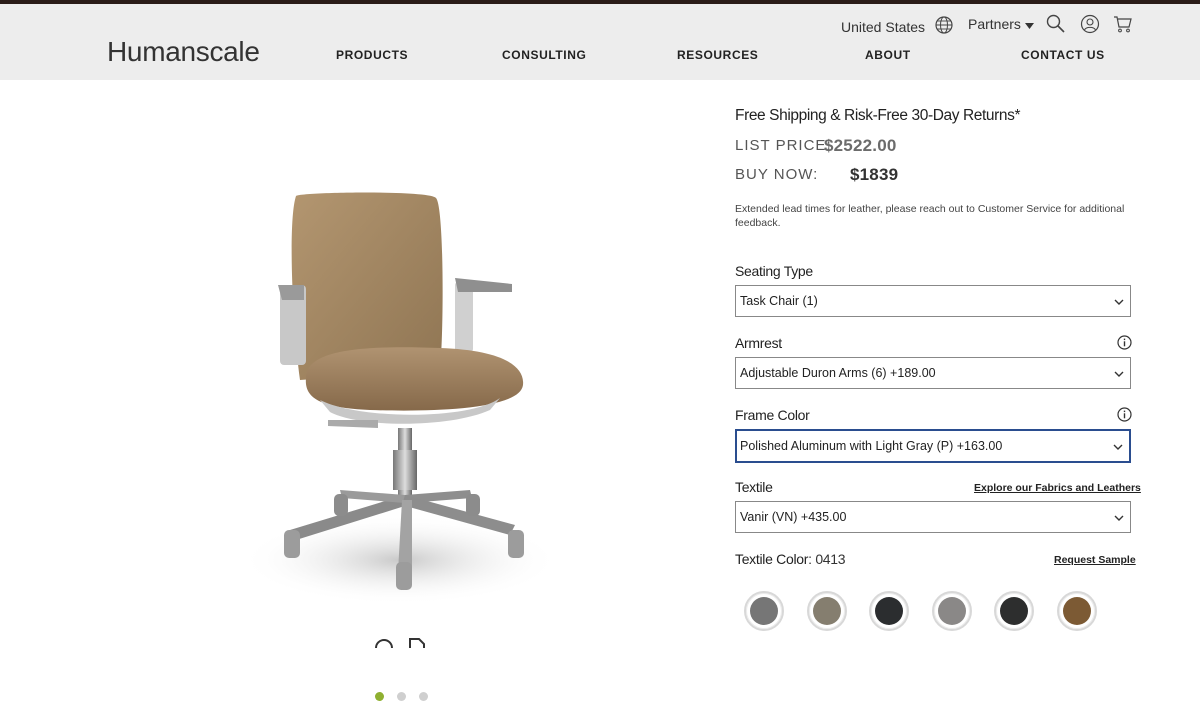  Describe the element at coordinates (783, 145) in the screenshot. I see `list-price-label: LIST PRICE:` at that location.